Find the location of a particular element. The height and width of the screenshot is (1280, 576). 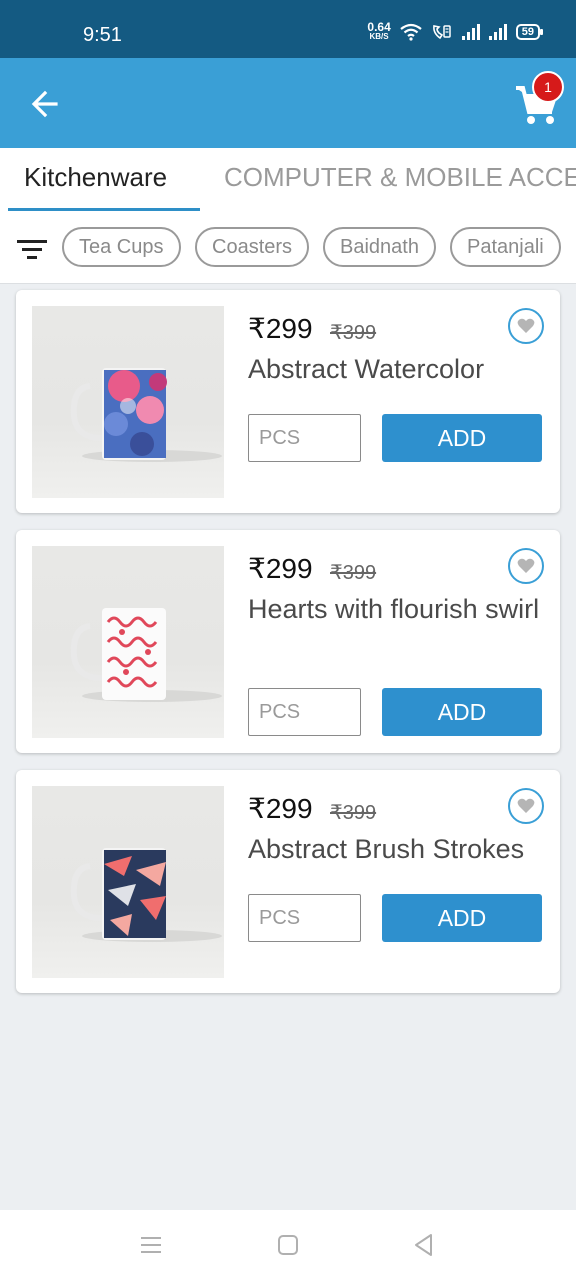

home-square-icon is located at coordinates (288, 1245).